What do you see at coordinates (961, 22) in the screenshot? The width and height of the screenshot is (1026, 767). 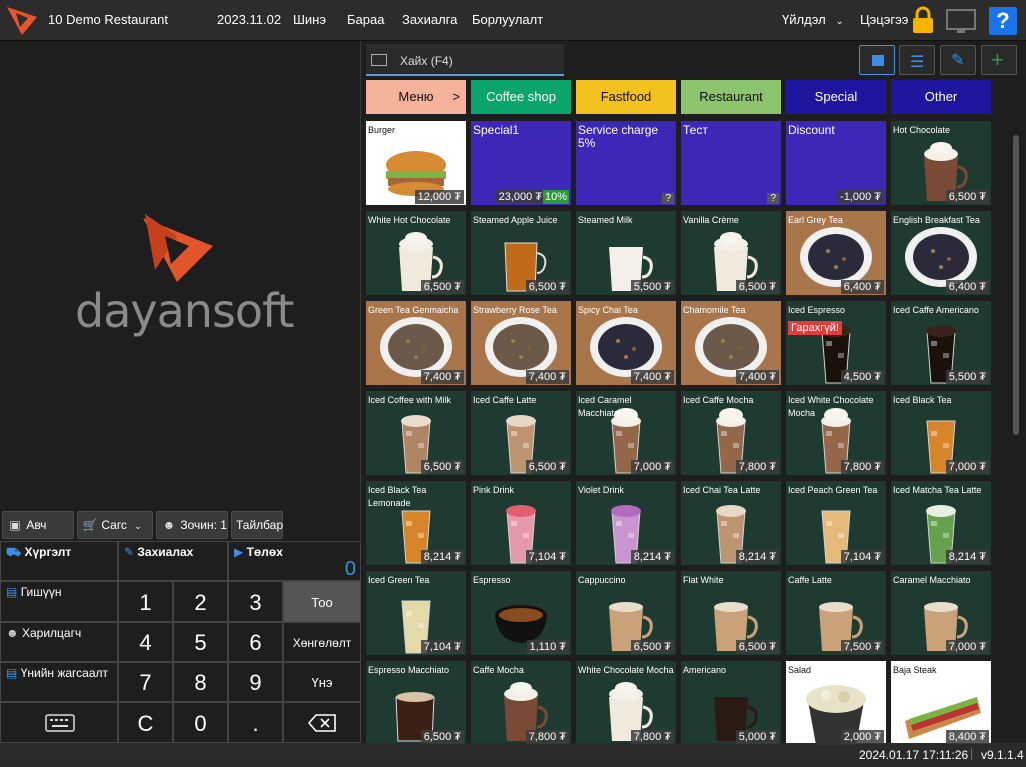 I see `monitor-icon` at bounding box center [961, 22].